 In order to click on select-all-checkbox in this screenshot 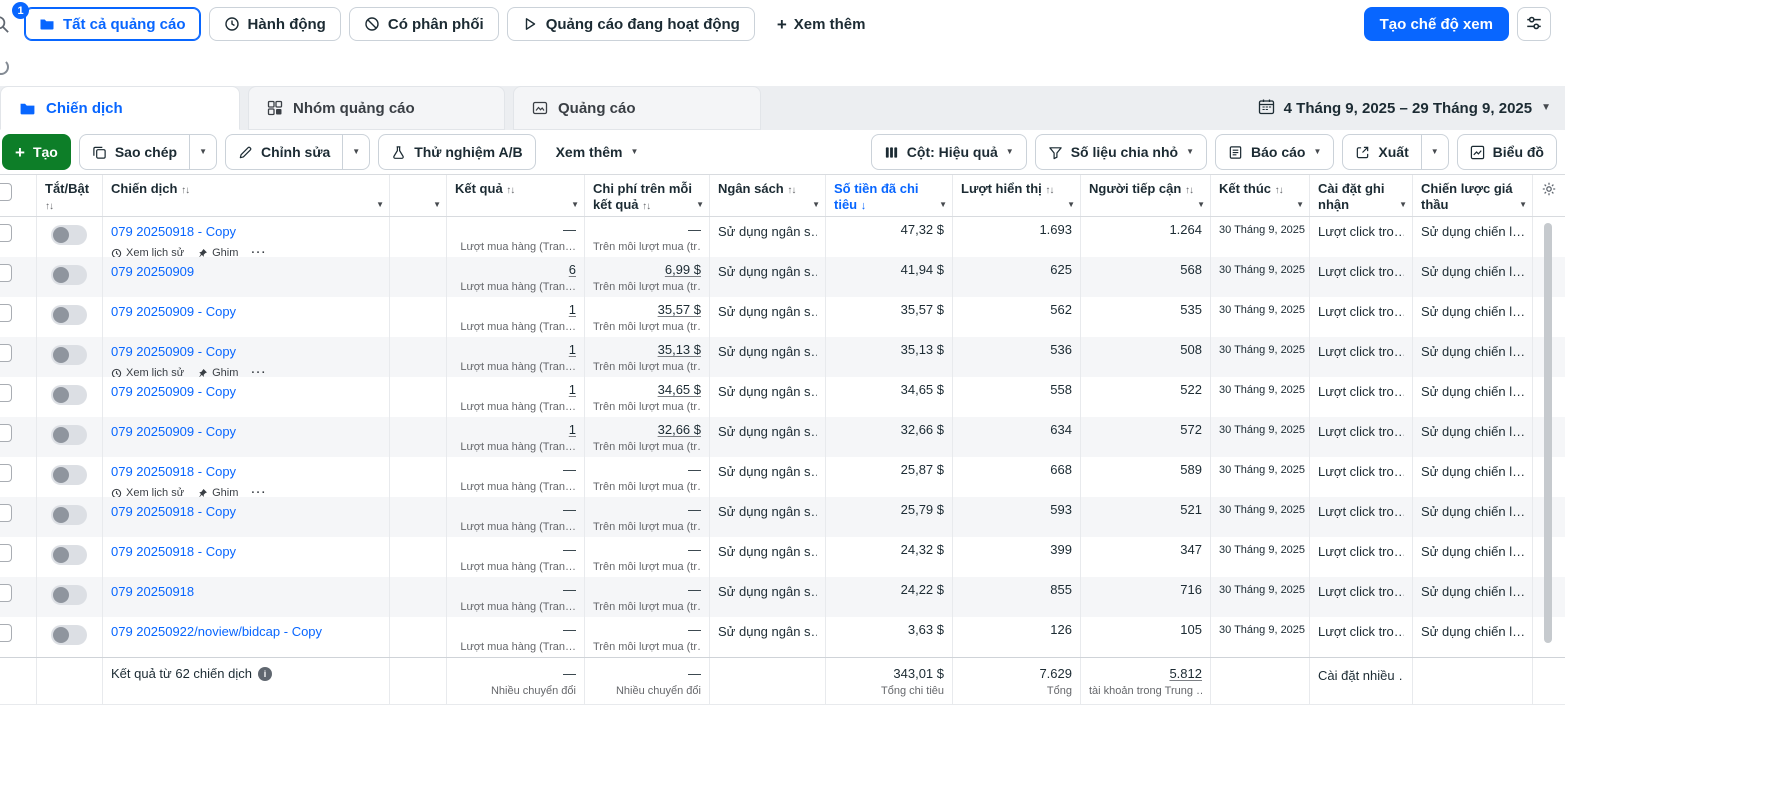, I will do `click(6, 192)`.